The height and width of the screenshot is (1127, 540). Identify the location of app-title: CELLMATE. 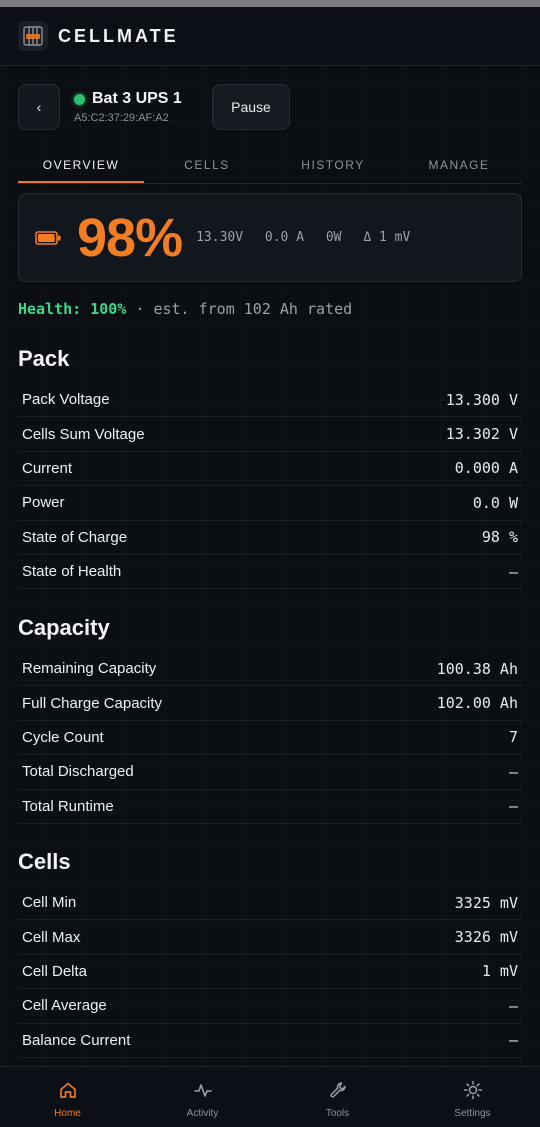
(118, 35).